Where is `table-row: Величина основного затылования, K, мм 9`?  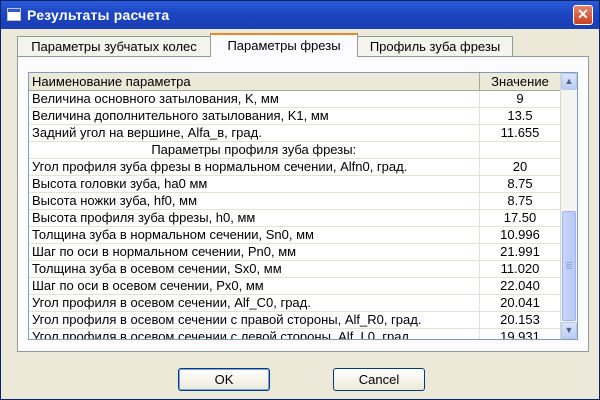 table-row: Величина основного затылования, K, мм 9 is located at coordinates (295, 99).